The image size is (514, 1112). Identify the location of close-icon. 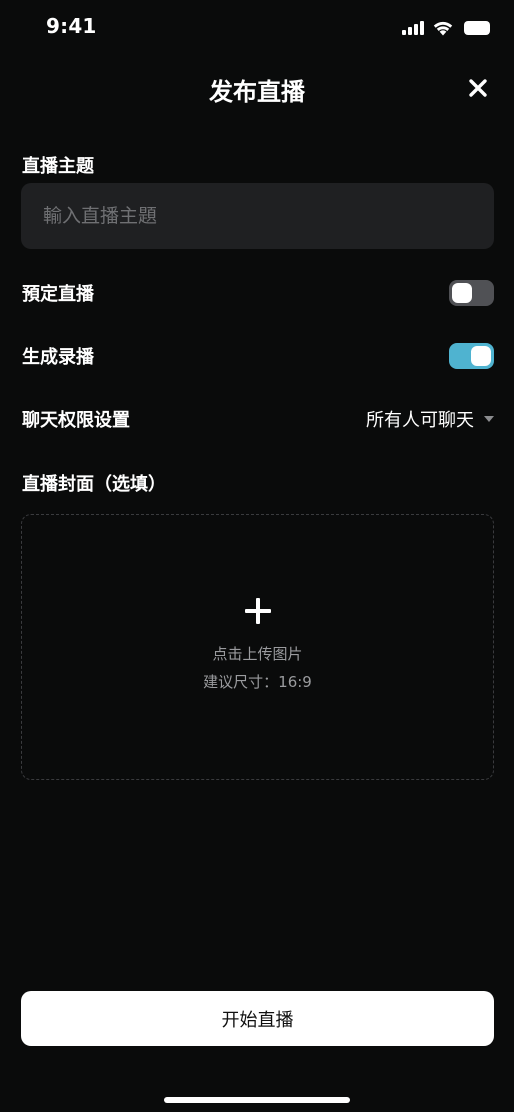
(478, 88).